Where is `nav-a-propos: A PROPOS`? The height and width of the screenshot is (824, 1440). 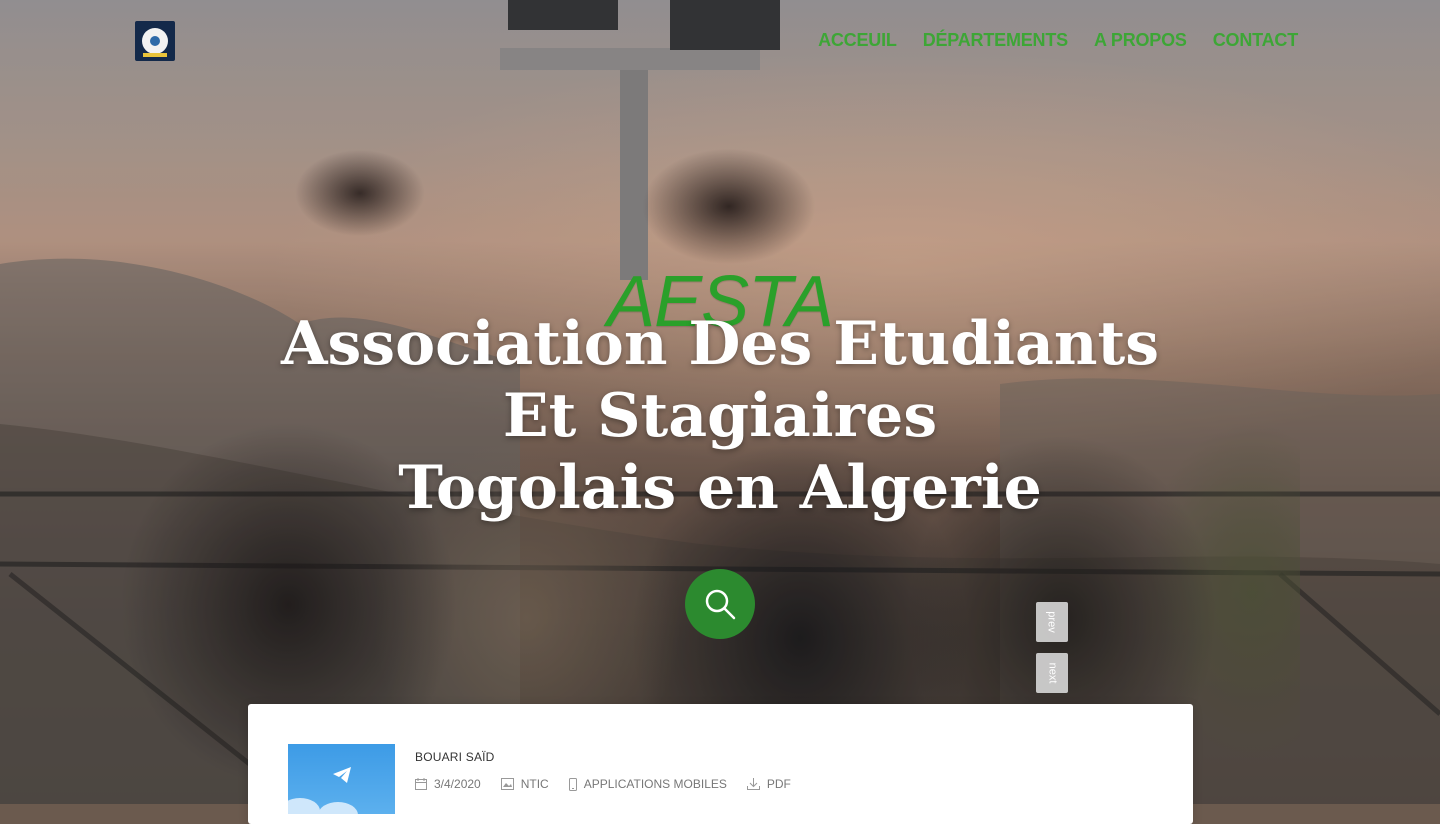 nav-a-propos: A PROPOS is located at coordinates (1140, 40).